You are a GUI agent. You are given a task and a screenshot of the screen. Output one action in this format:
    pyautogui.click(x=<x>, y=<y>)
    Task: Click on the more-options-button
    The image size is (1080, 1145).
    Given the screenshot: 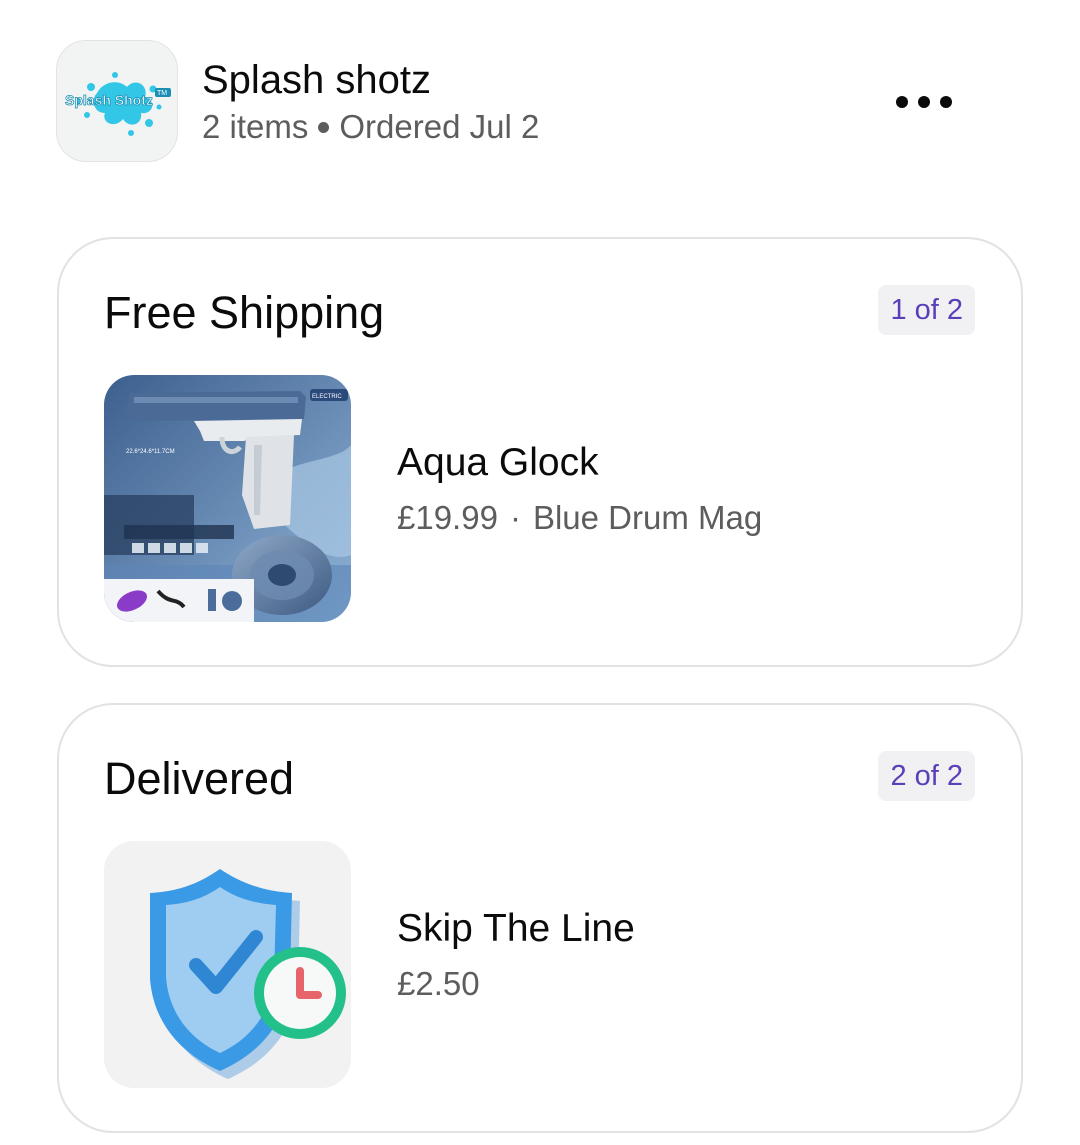 What is the action you would take?
    pyautogui.click(x=924, y=102)
    